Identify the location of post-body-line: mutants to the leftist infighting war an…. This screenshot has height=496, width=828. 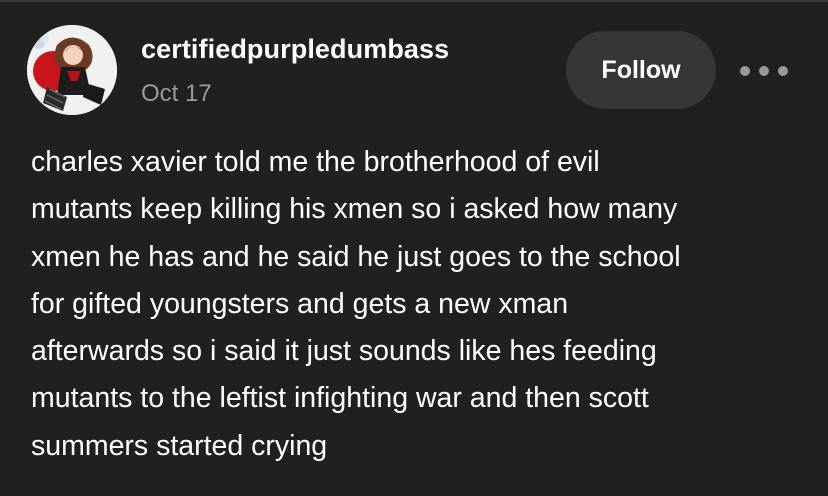
(340, 398).